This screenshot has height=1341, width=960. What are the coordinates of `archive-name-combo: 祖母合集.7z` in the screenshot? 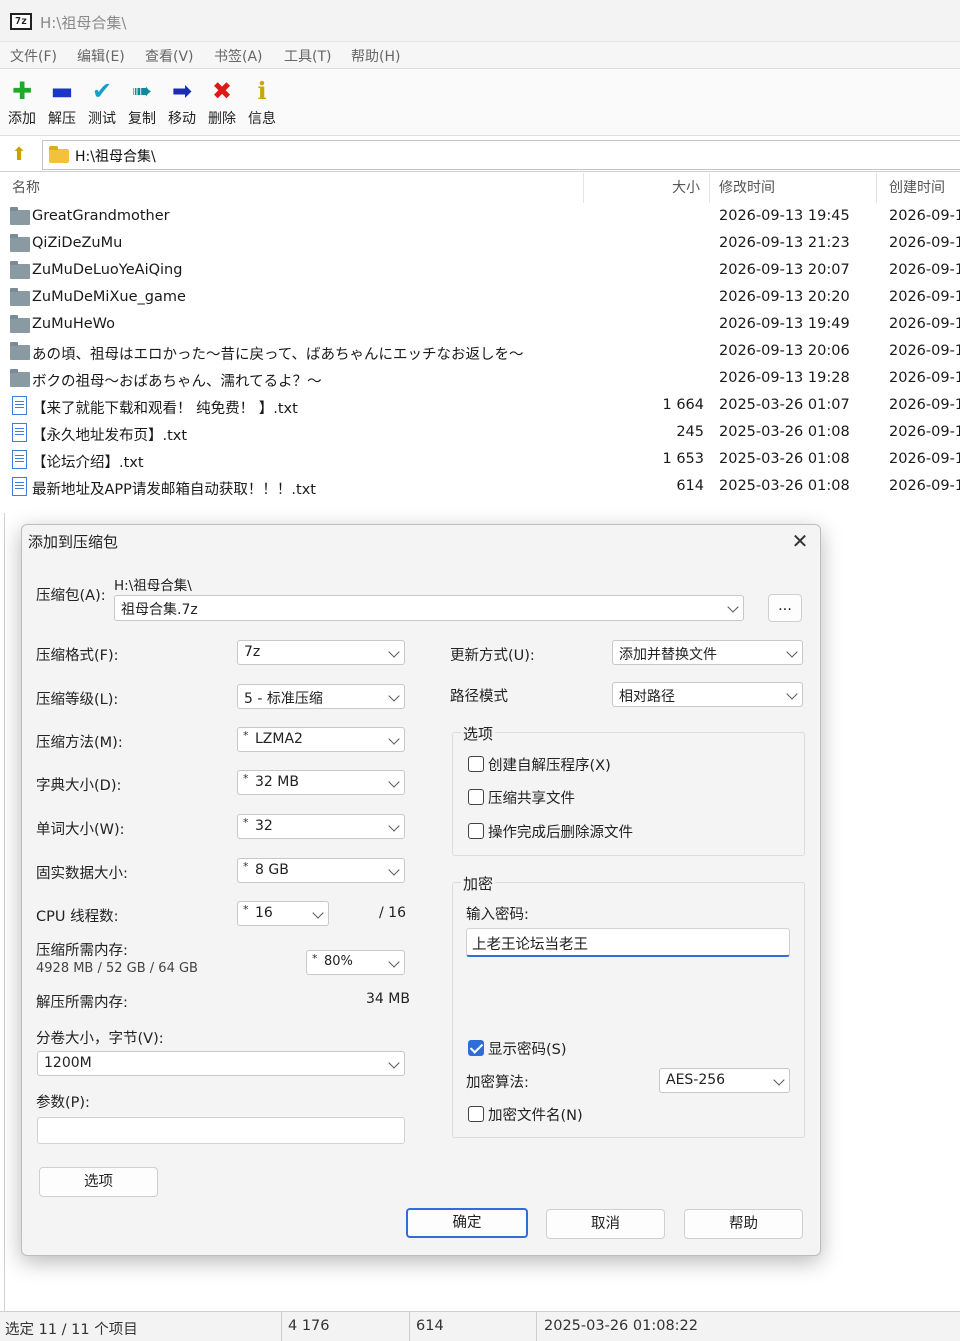 It's located at (429, 608).